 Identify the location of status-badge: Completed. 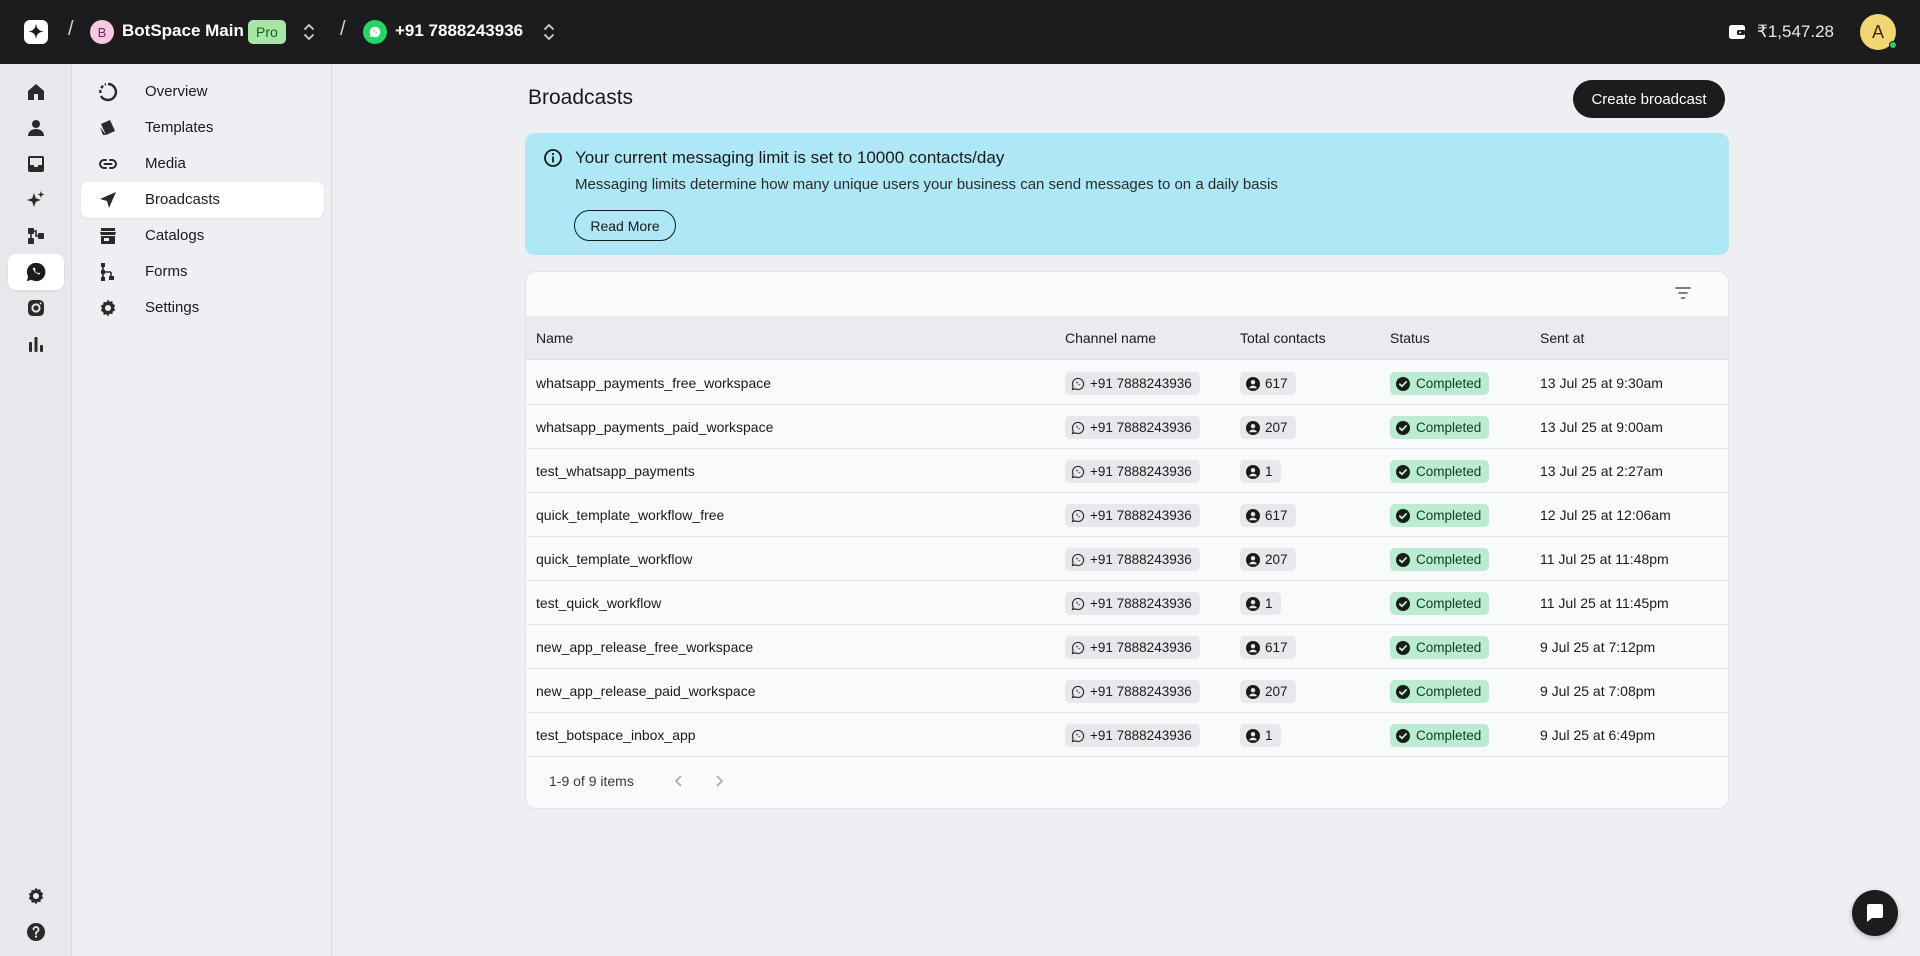
(1440, 427).